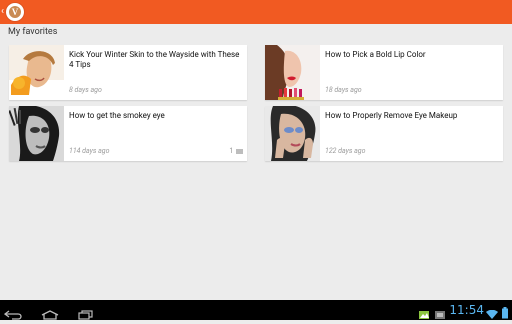 The image size is (512, 324). What do you see at coordinates (50, 314) in the screenshot?
I see `home-icon` at bounding box center [50, 314].